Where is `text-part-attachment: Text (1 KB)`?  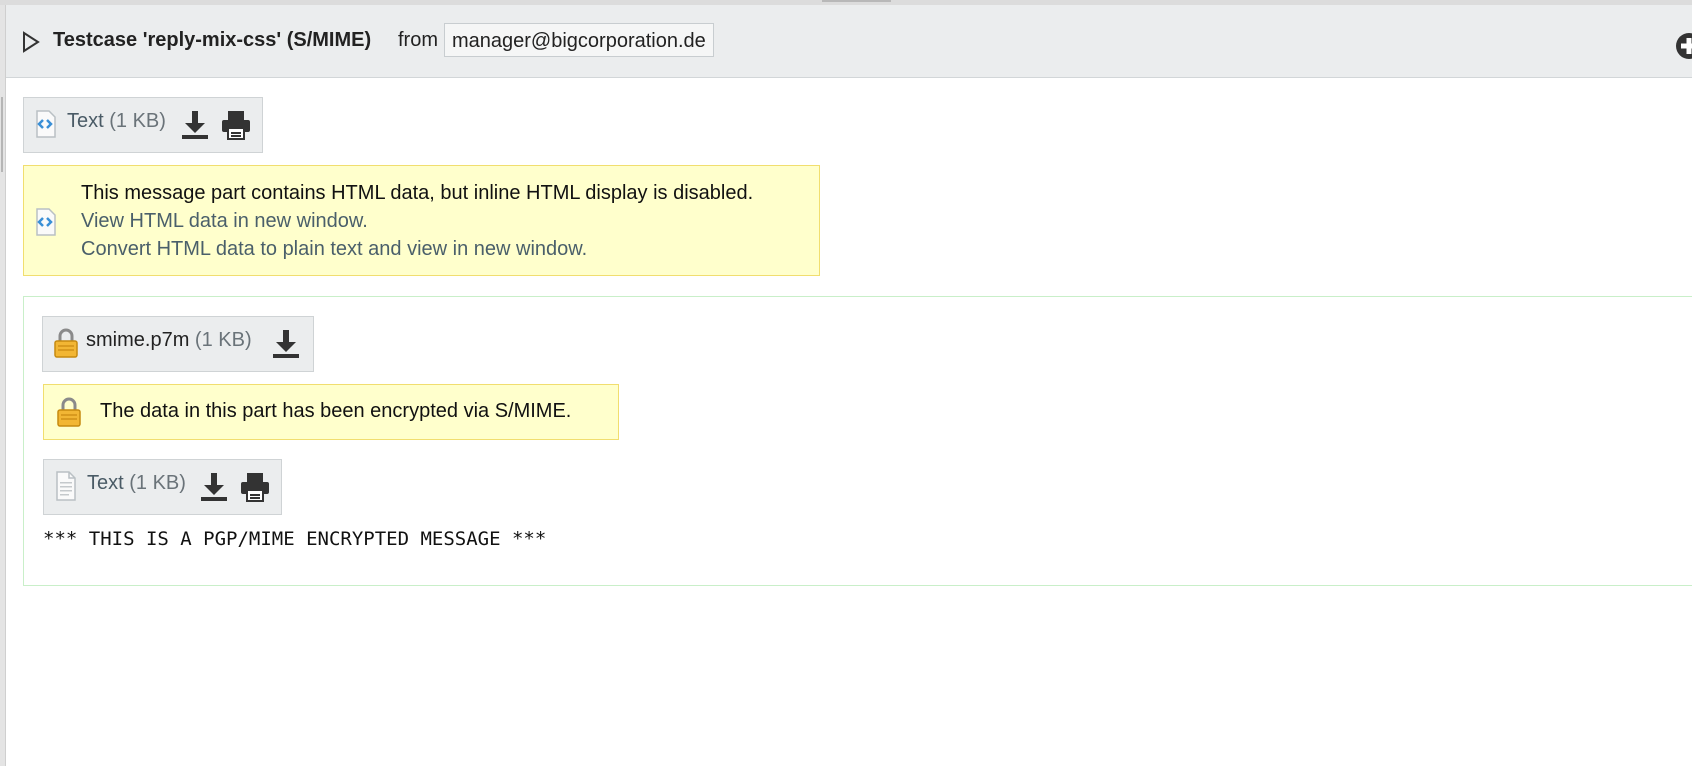 text-part-attachment: Text (1 KB) is located at coordinates (162, 487).